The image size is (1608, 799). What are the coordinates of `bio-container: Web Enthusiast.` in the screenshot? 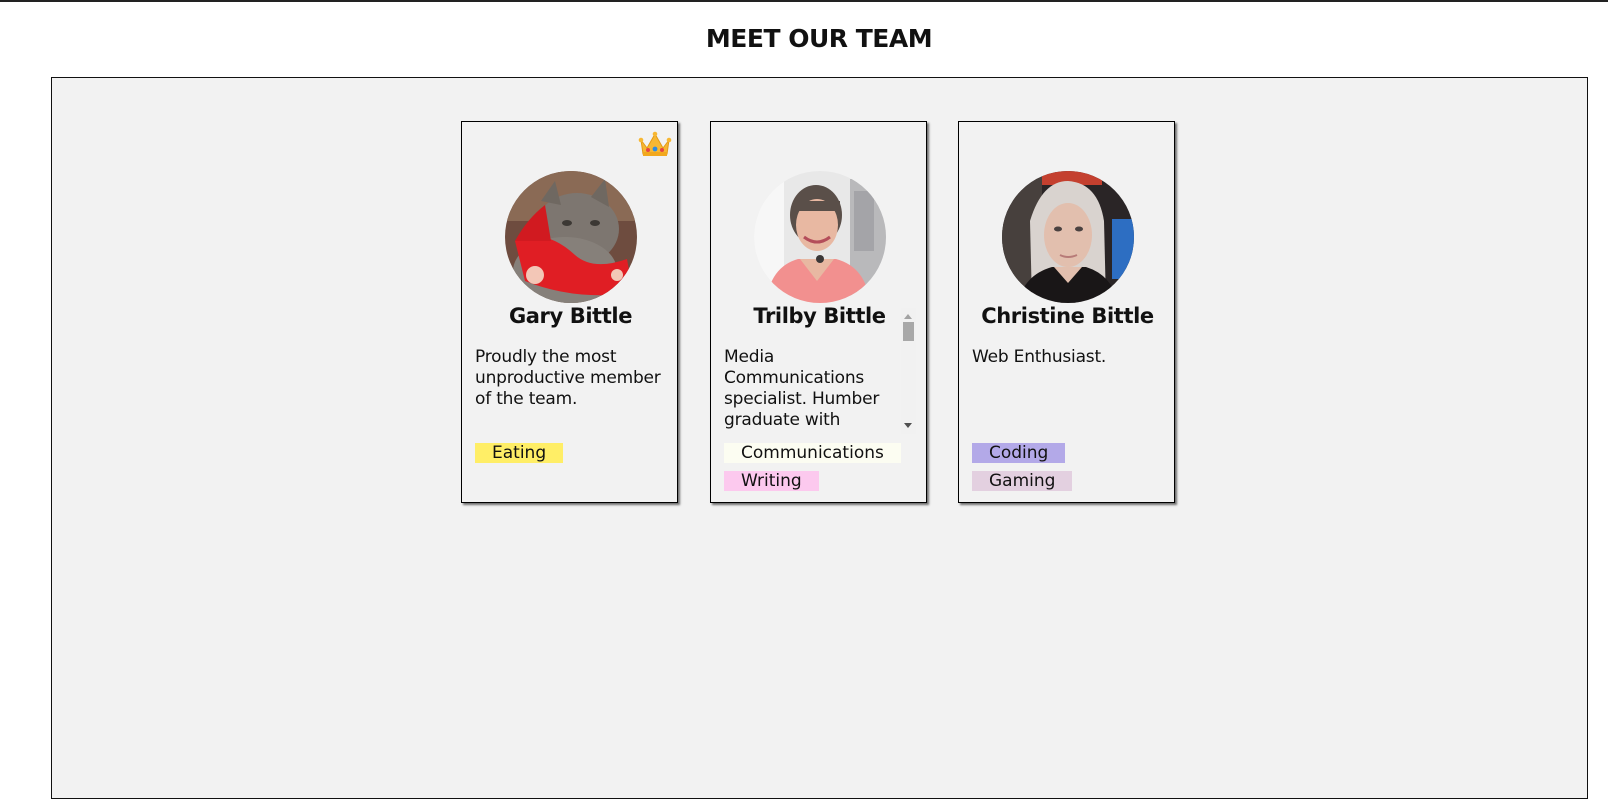 It's located at (1067, 388).